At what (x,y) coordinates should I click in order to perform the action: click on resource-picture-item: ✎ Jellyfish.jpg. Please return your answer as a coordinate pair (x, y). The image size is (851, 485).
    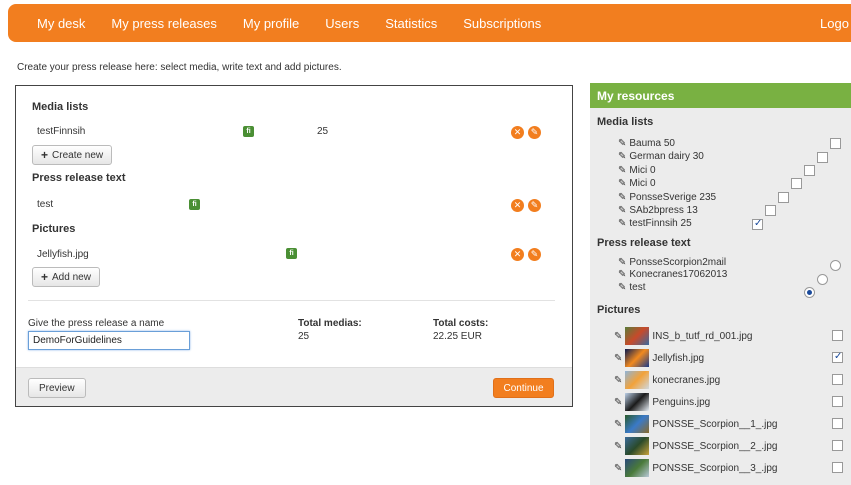
    Looking at the image, I should click on (659, 358).